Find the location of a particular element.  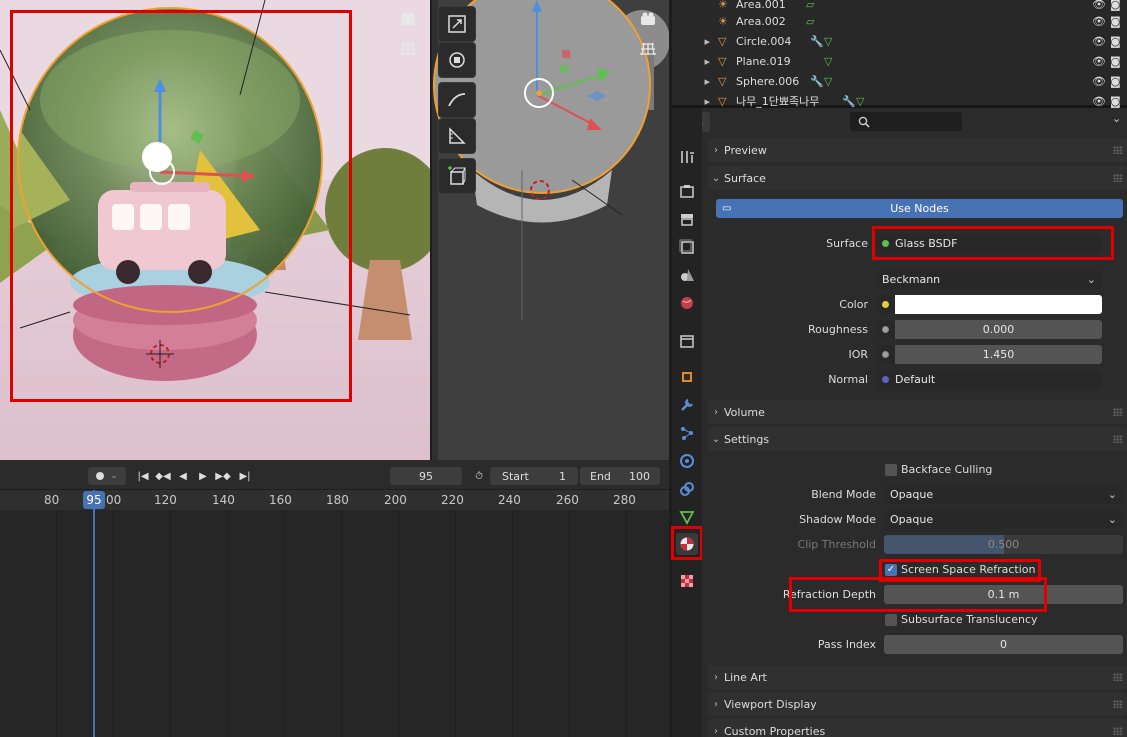

material-tab-icon is located at coordinates (687, 544).